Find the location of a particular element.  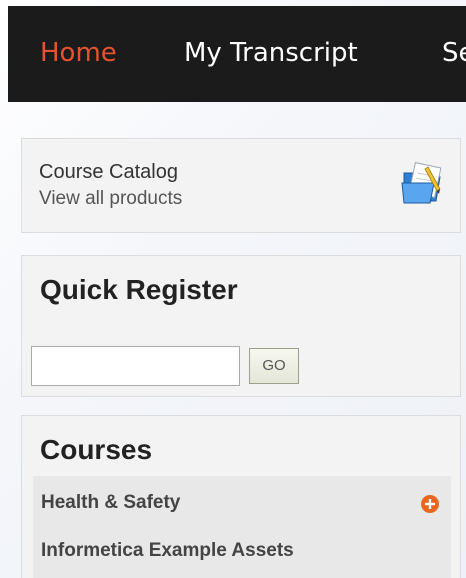

nav-item-my-transcript: My Transcript is located at coordinates (271, 54).